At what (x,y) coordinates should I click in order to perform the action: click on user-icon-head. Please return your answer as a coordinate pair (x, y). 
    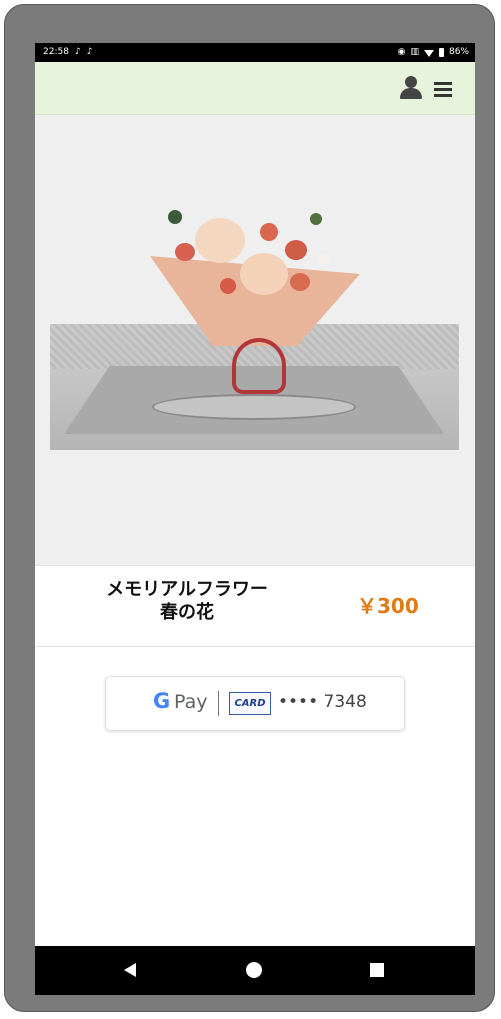
    Looking at the image, I should click on (411, 82).